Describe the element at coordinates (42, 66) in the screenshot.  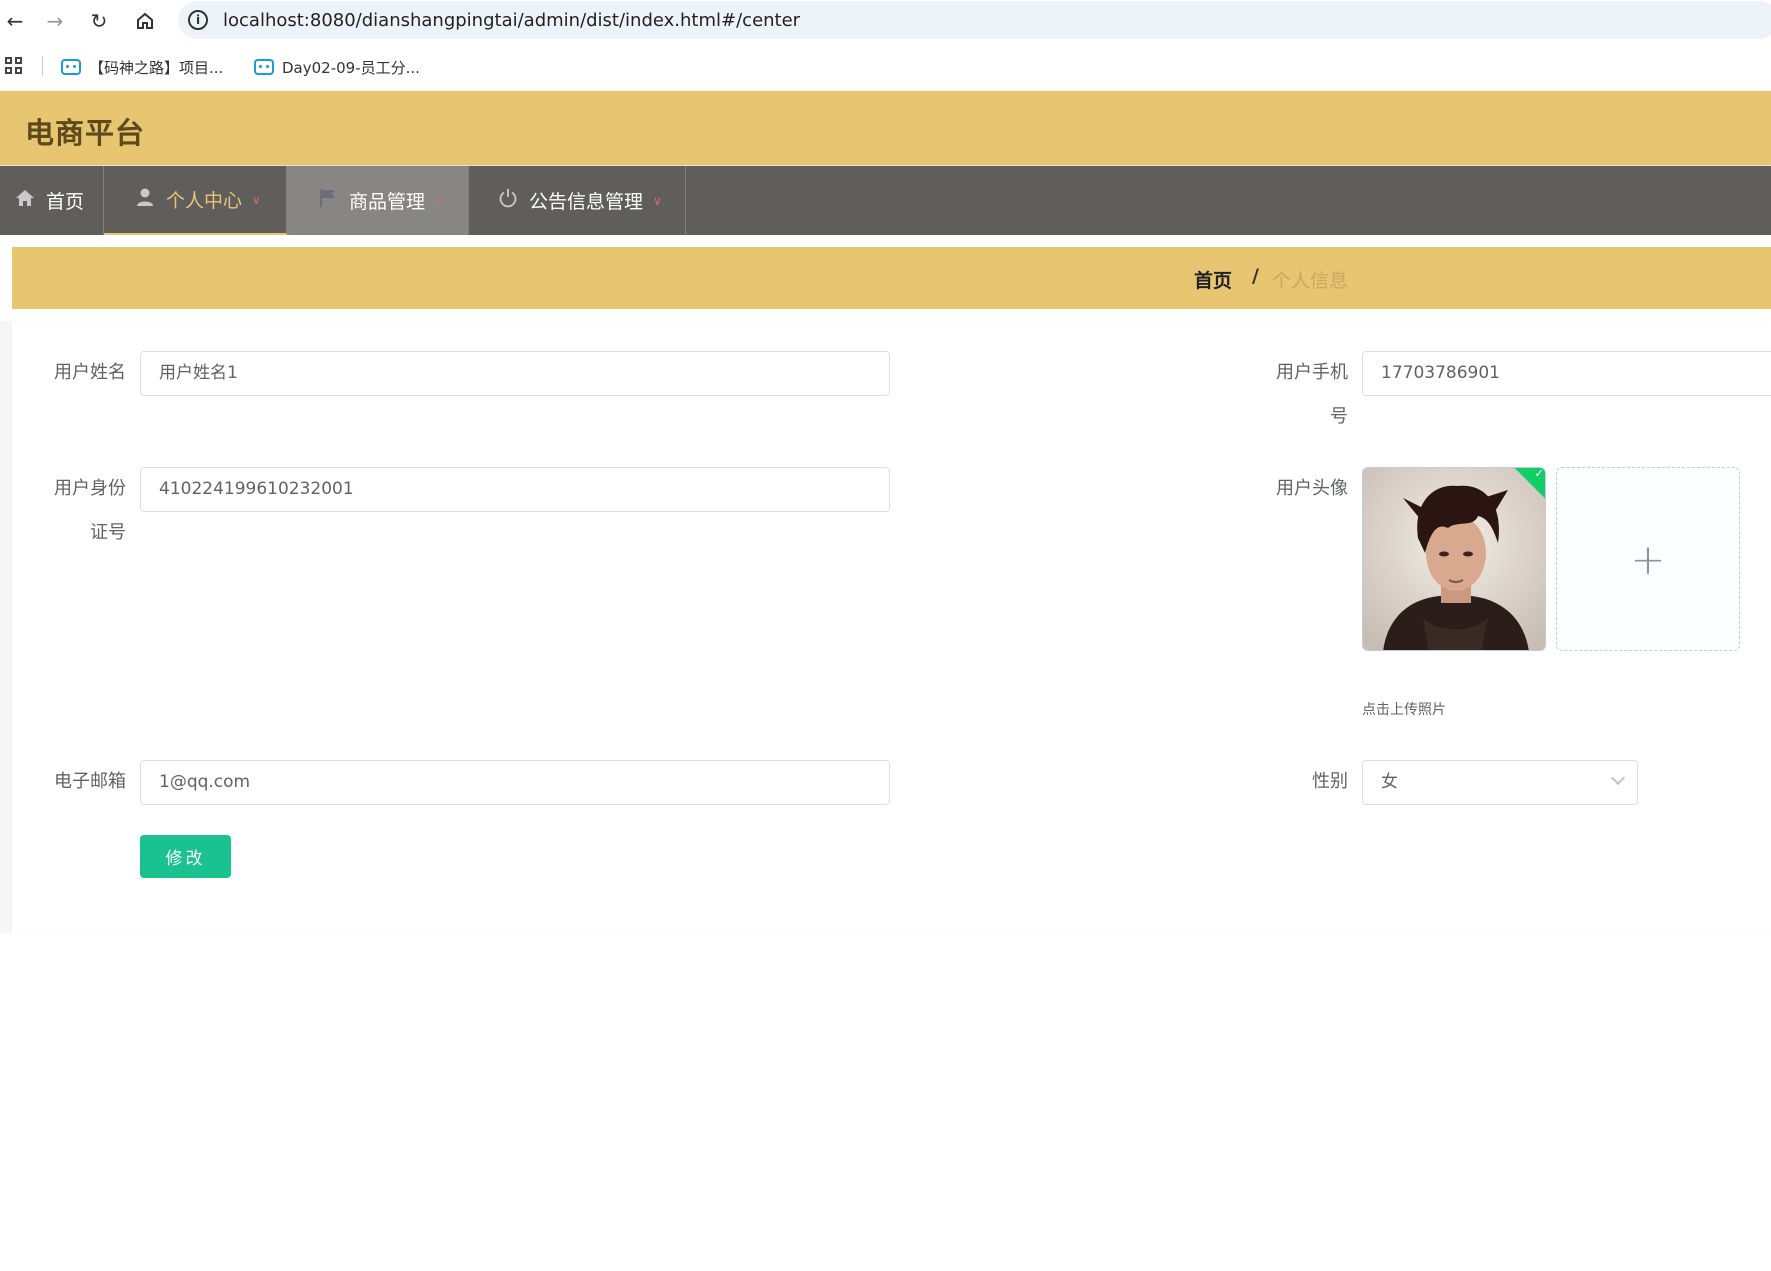
I see `bookmarks-divider` at that location.